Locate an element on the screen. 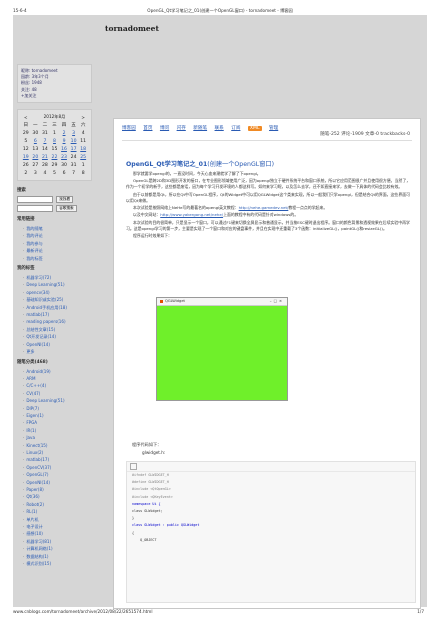 The height and width of the screenshot is (620, 440). calendar-day-link: 22 is located at coordinates (55, 157).